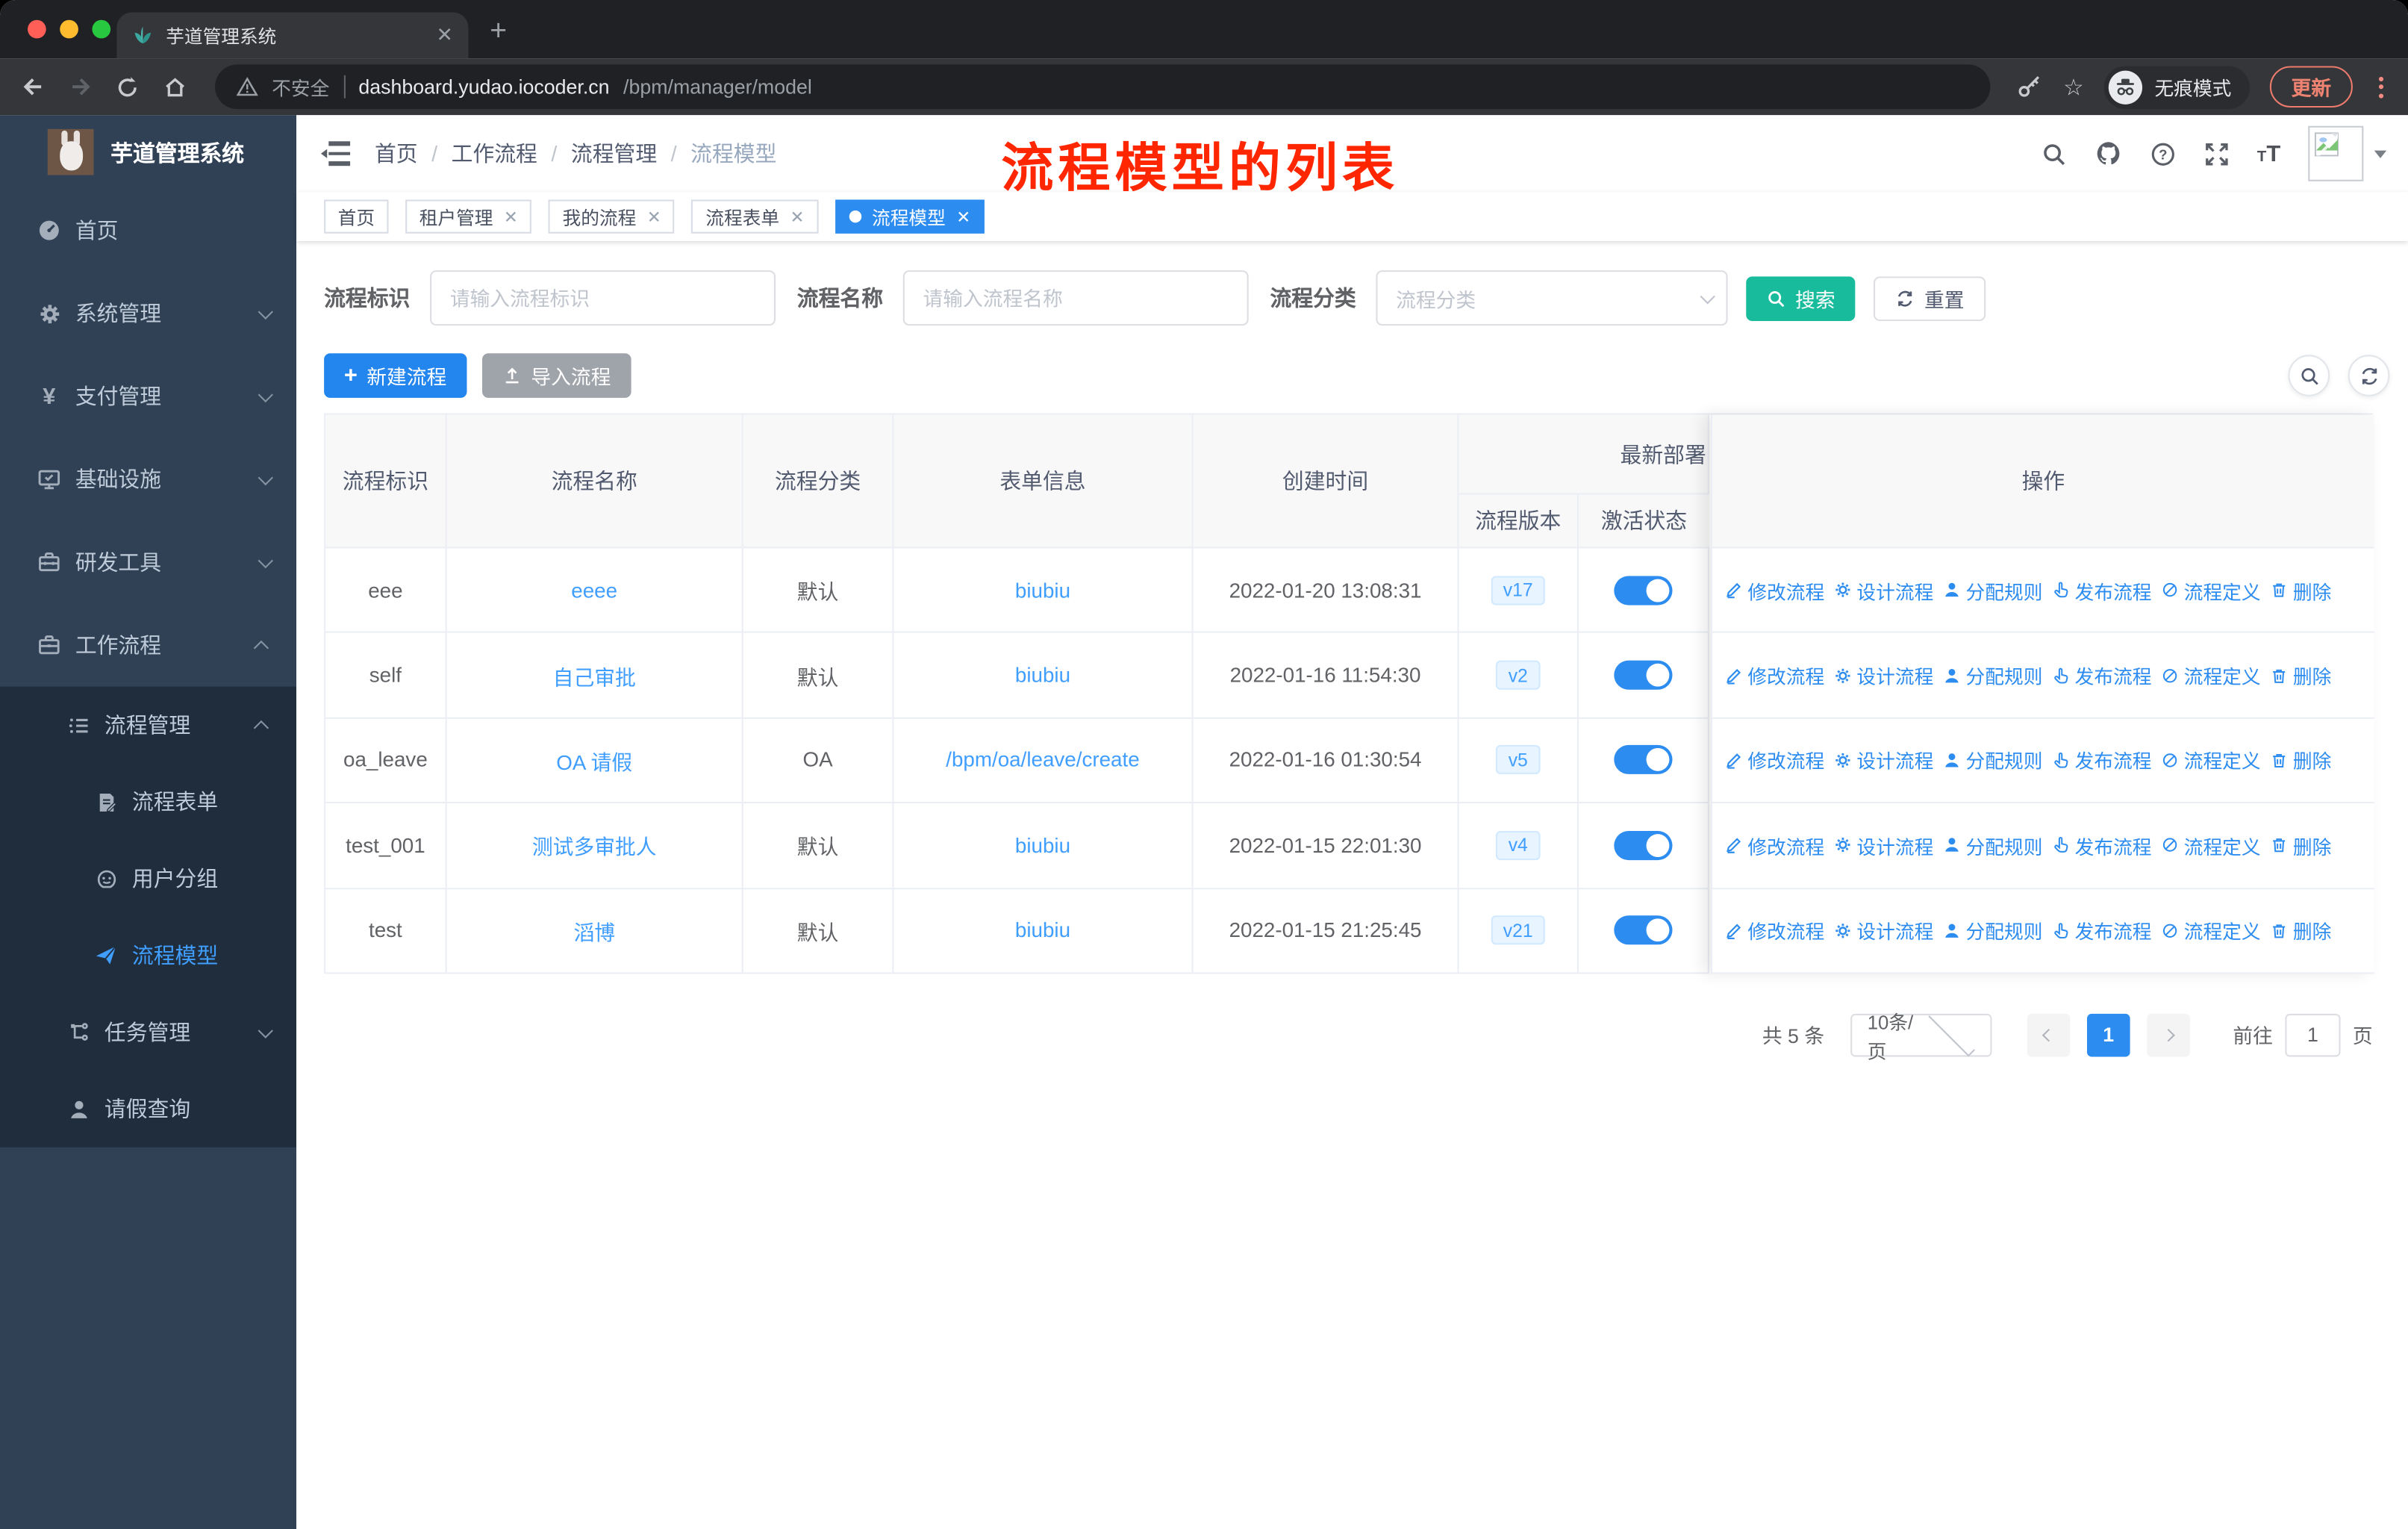  I want to click on security-label: 不安全, so click(300, 87).